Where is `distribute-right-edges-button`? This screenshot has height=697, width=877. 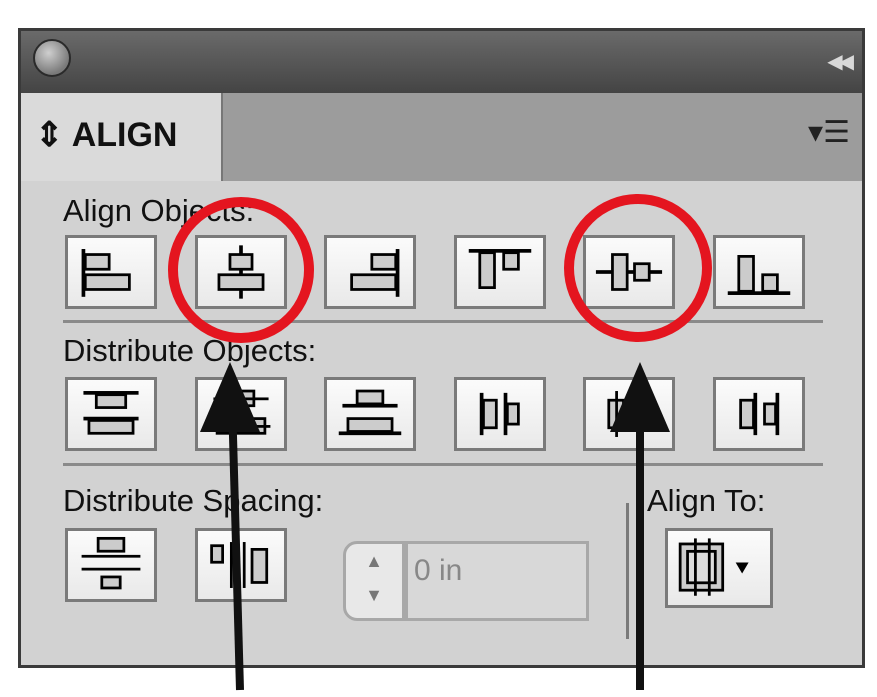 distribute-right-edges-button is located at coordinates (759, 414).